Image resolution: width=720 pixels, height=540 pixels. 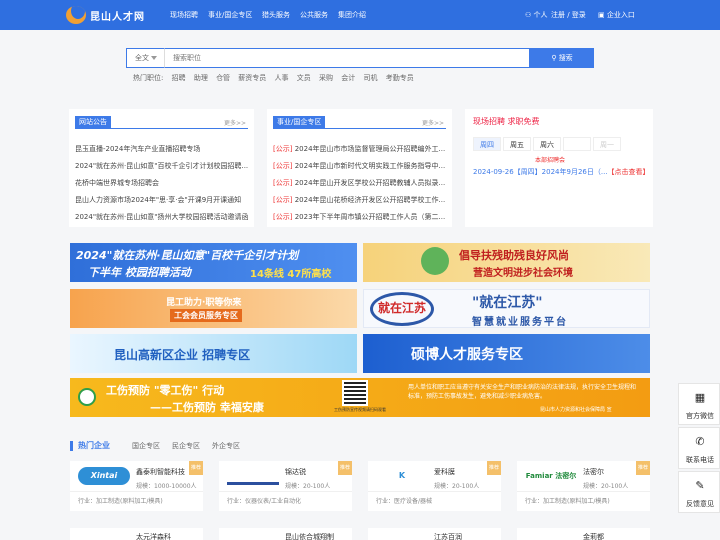 I want to click on notice-title: 网站公告, so click(x=93, y=122).